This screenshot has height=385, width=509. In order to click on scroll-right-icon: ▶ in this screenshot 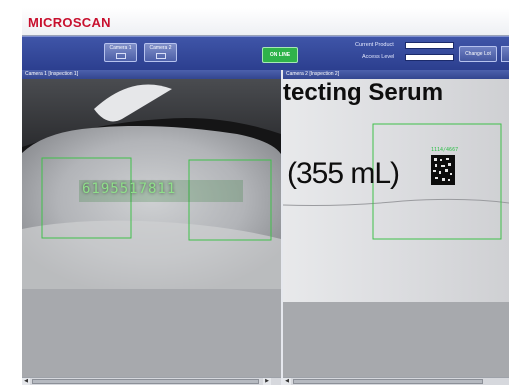, I will do `click(267, 381)`.